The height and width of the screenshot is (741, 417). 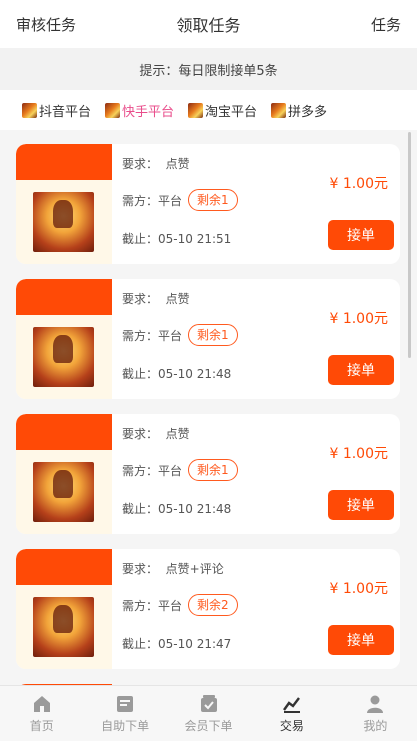 What do you see at coordinates (46, 24) in the screenshot?
I see `review-tasks-link: 审核任务` at bounding box center [46, 24].